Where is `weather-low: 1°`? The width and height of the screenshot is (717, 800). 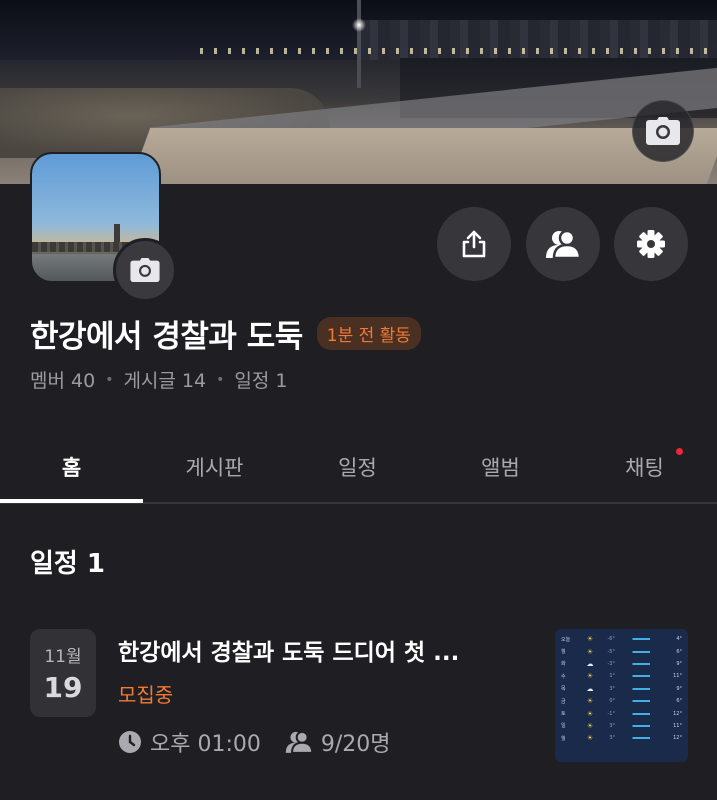
weather-low: 1° is located at coordinates (612, 676).